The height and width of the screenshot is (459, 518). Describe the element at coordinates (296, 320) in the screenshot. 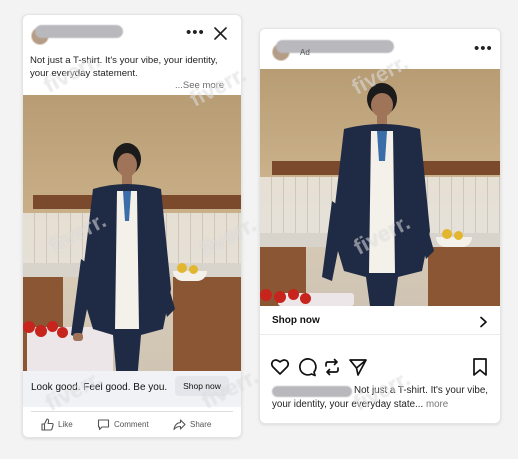

I see `shop-now-link: Shop now` at that location.